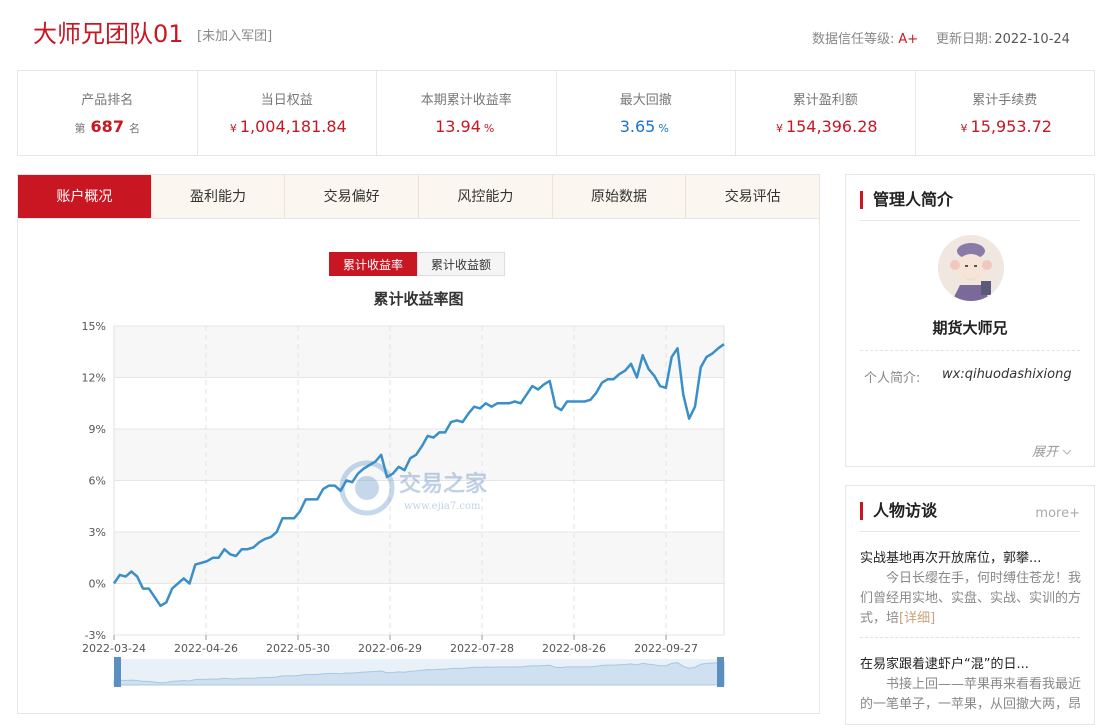 Image resolution: width=1117 pixels, height=725 pixels. I want to click on manager-section-title: 管理人简介, so click(906, 200).